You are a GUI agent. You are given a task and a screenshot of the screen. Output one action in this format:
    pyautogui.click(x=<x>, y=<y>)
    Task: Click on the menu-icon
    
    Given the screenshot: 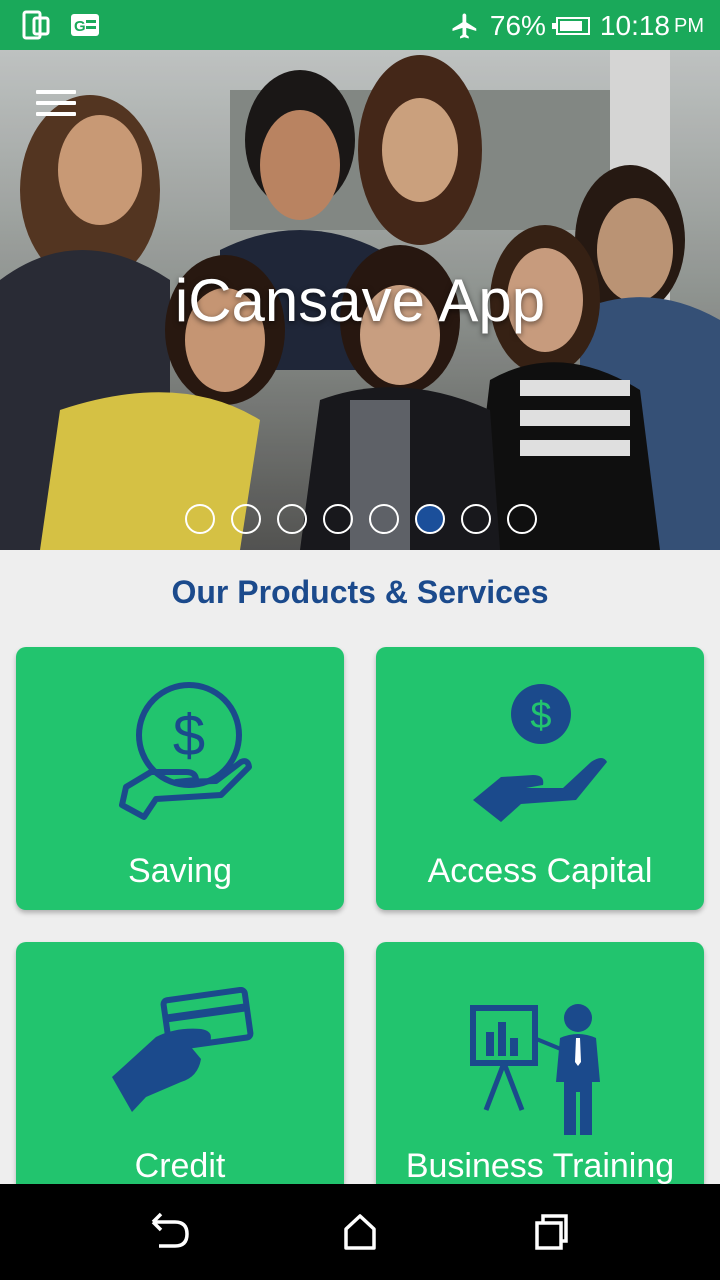 What is the action you would take?
    pyautogui.click(x=56, y=105)
    